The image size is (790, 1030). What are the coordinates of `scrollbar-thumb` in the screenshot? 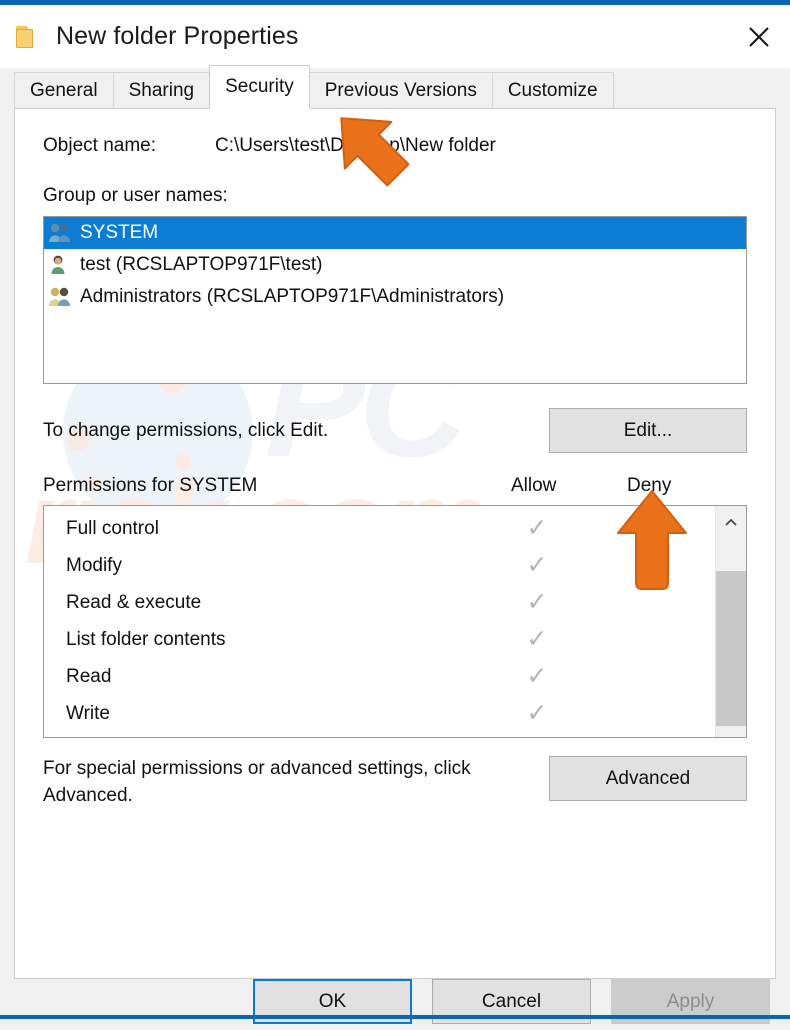 It's located at (730, 648).